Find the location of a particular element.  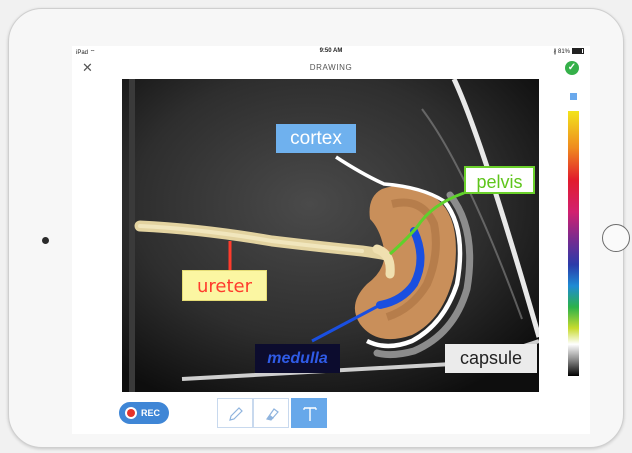

status-battery: ∦ 81% is located at coordinates (568, 51).